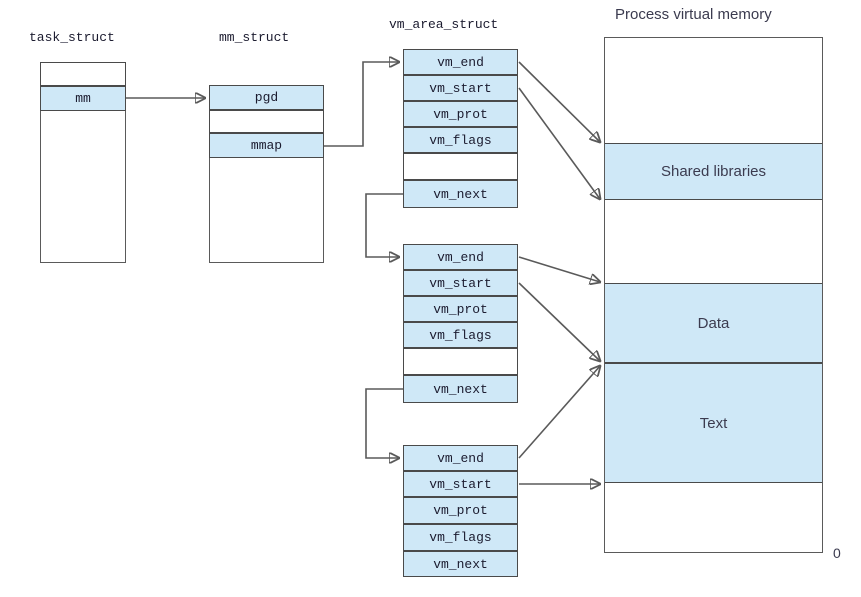 The height and width of the screenshot is (597, 861). What do you see at coordinates (460, 140) in the screenshot?
I see `vma1-field-vm-flags: vm_flags` at bounding box center [460, 140].